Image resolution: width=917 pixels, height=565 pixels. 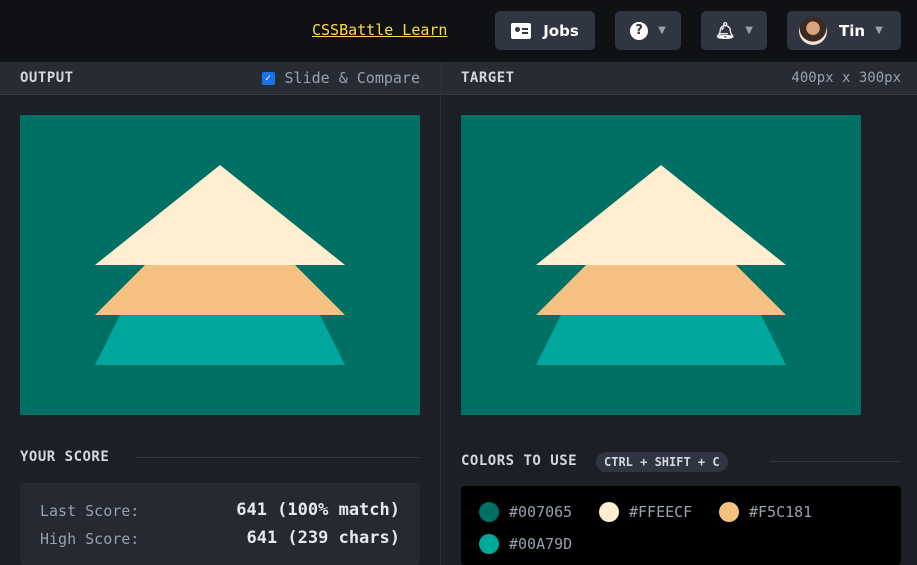 I want to click on color-hex: #F5C181, so click(x=781, y=512).